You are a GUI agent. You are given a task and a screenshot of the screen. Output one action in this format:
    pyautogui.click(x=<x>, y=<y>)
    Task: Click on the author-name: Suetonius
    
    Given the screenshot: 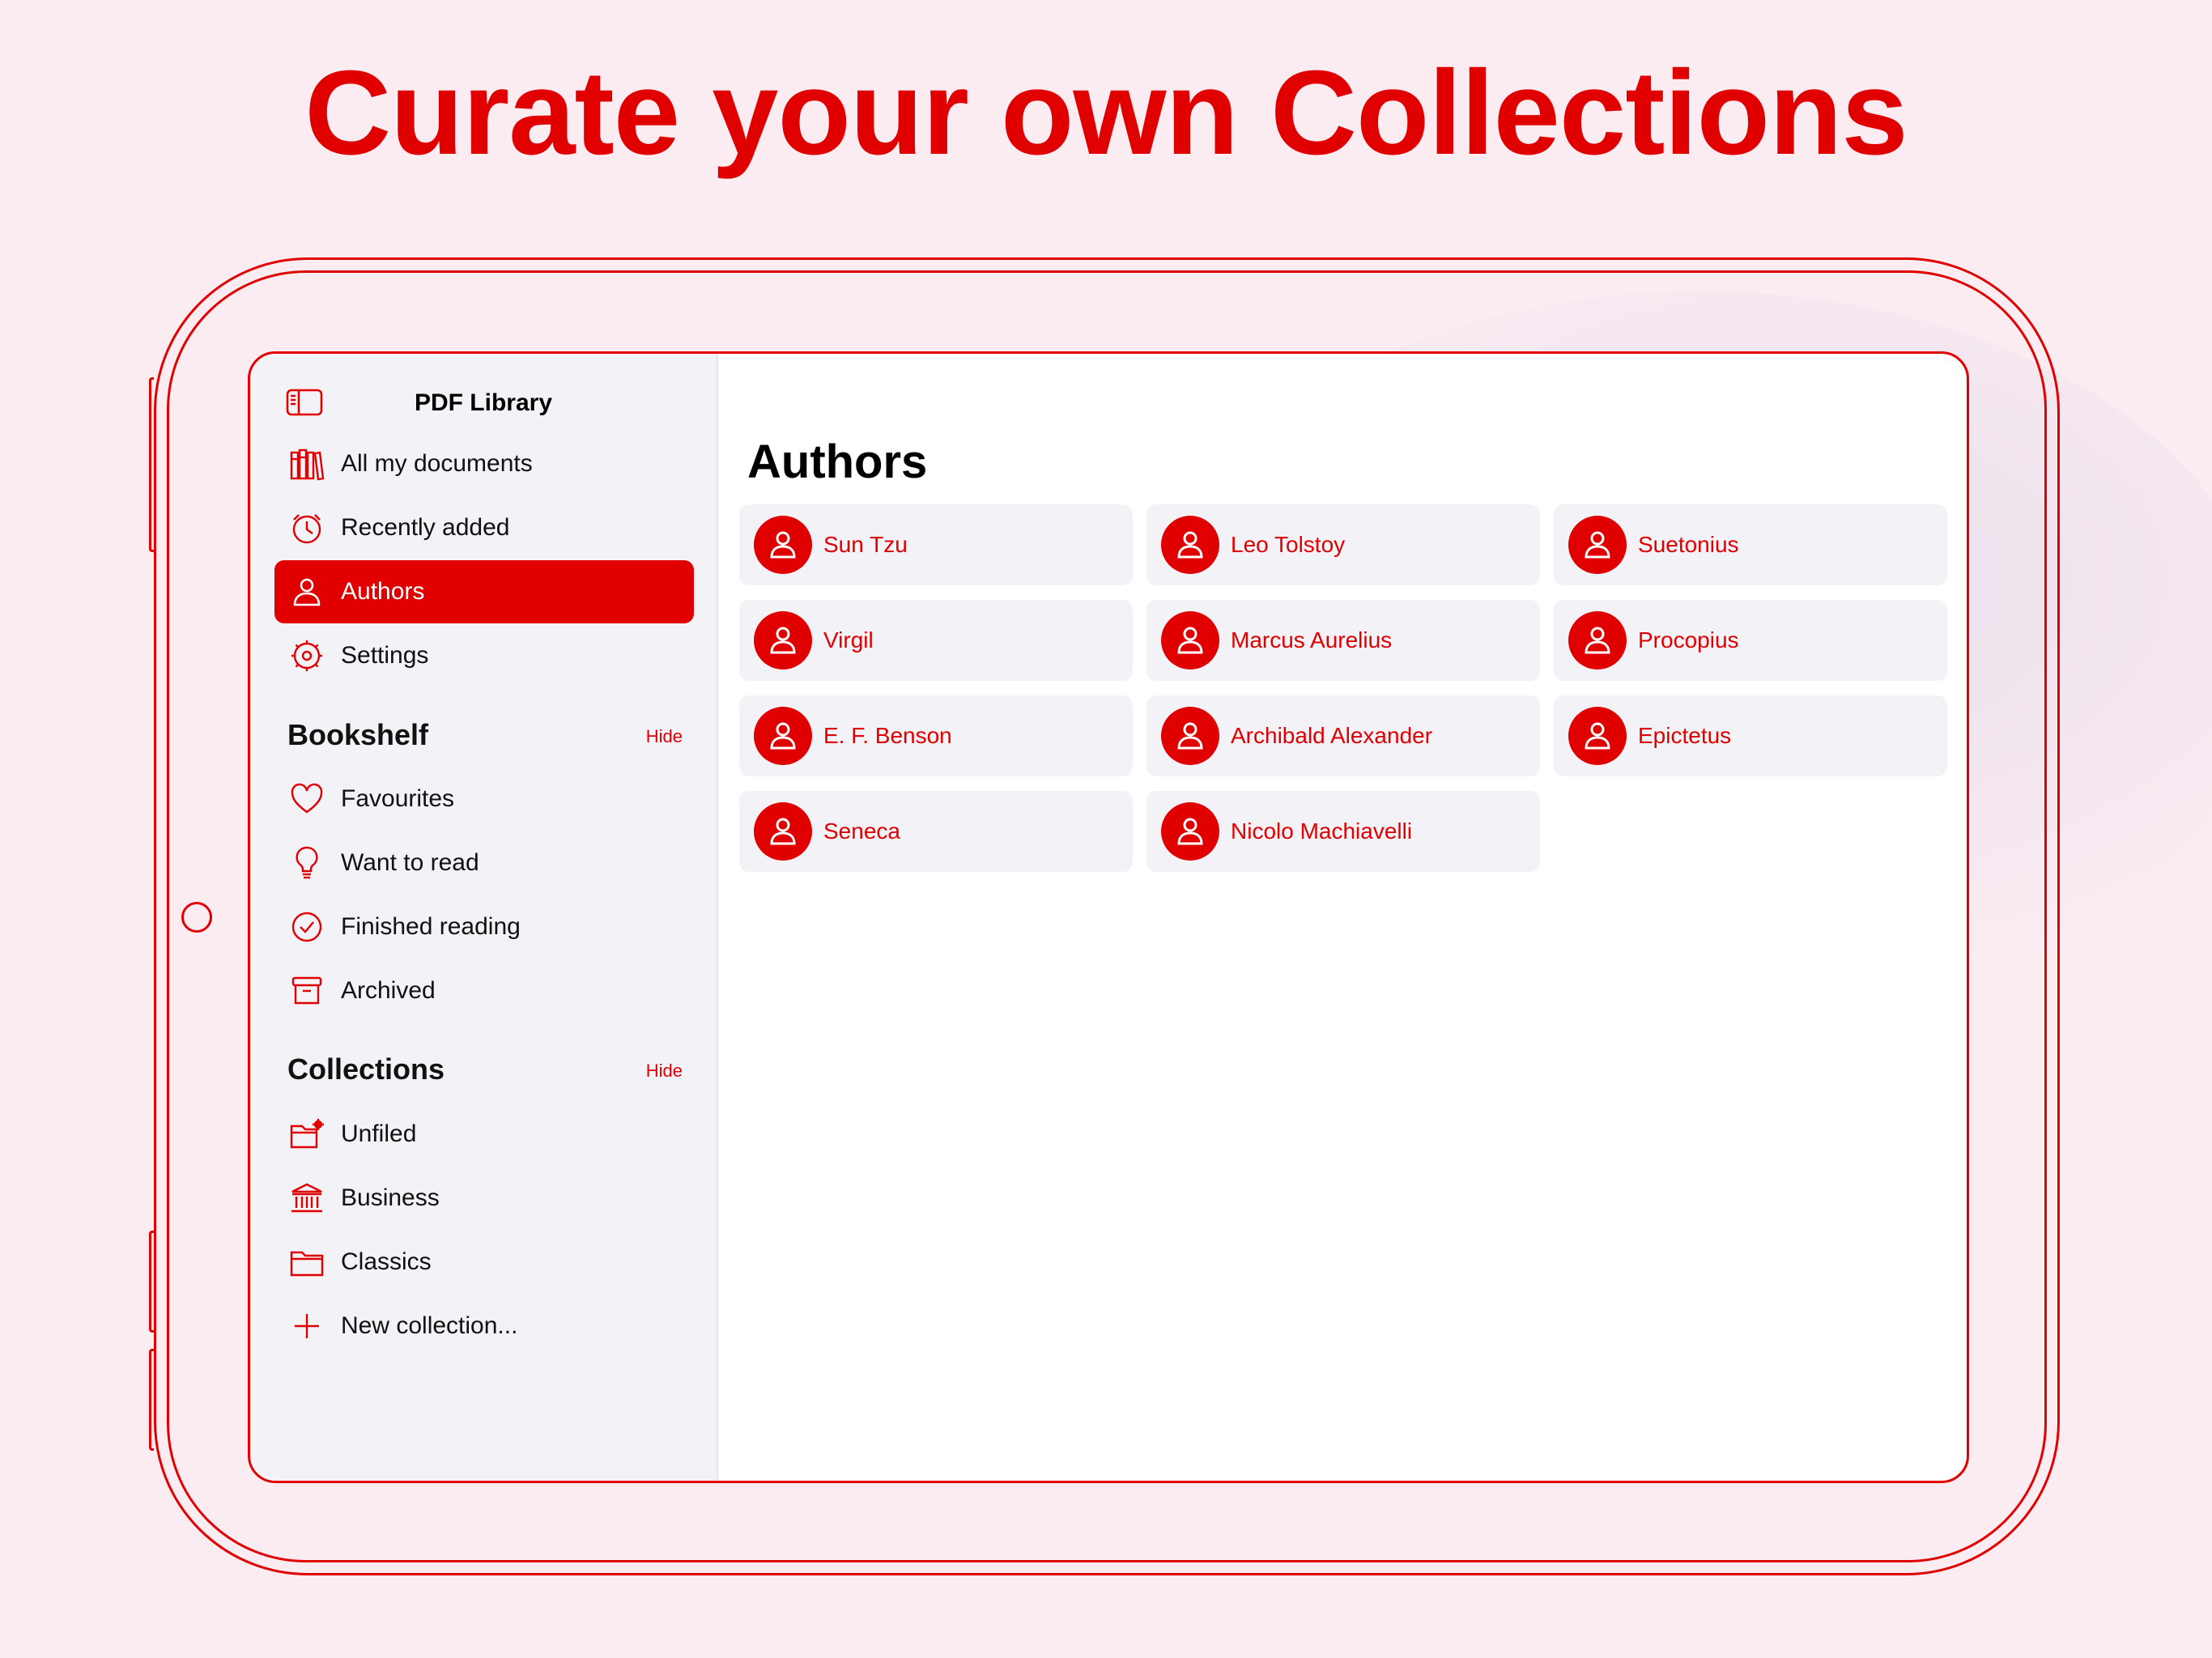 What is the action you would take?
    pyautogui.click(x=1689, y=544)
    